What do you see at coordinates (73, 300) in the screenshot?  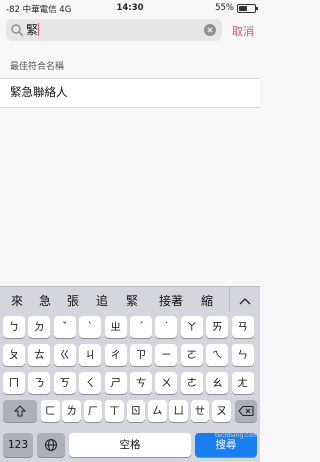 I see `candidate-item: 張` at bounding box center [73, 300].